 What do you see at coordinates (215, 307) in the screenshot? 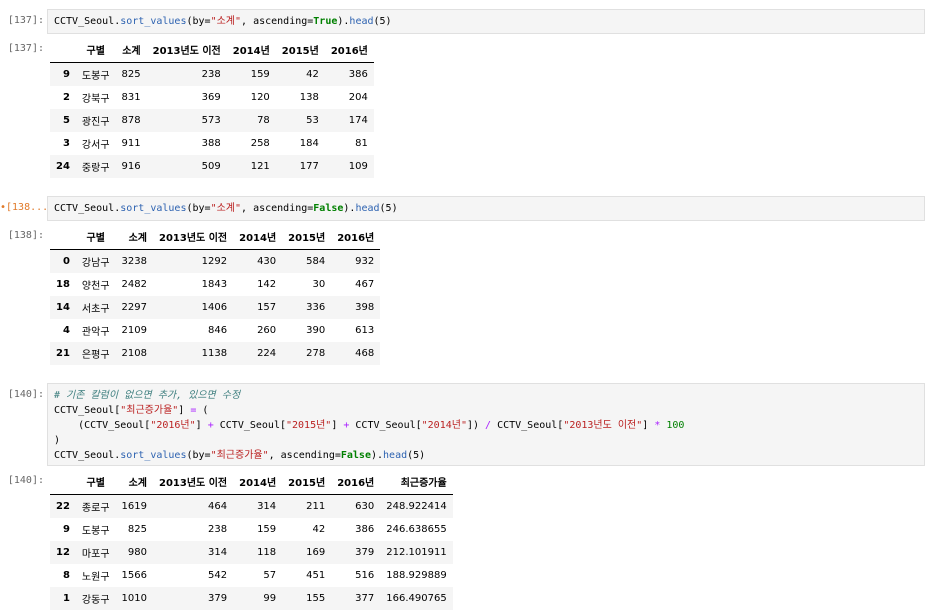
I see `table-row: 14 서초구 2297 1406 157 336 398` at bounding box center [215, 307].